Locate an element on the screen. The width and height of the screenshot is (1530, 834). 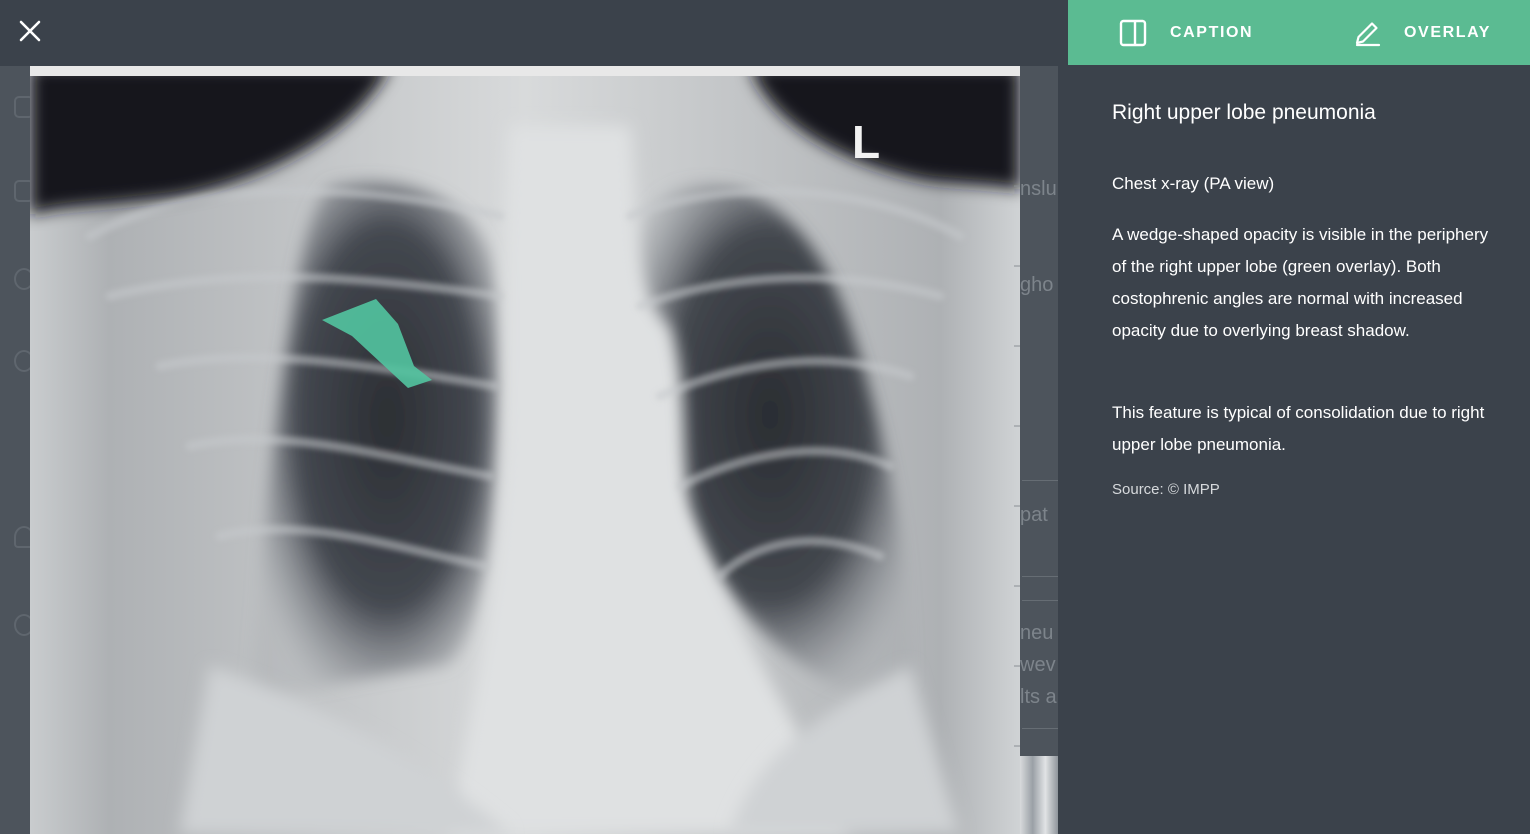
background-text: pat is located at coordinates (1034, 515).